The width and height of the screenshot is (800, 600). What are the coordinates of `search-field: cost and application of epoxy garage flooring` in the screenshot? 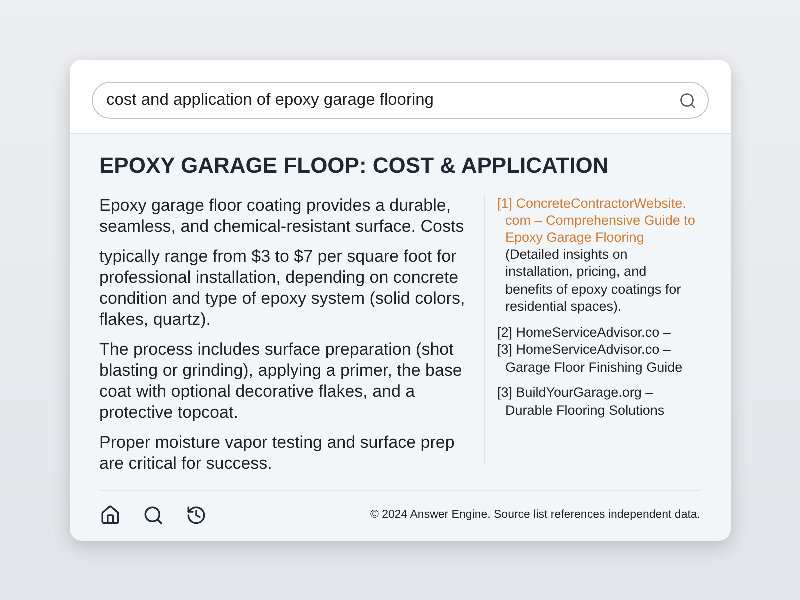 It's located at (400, 100).